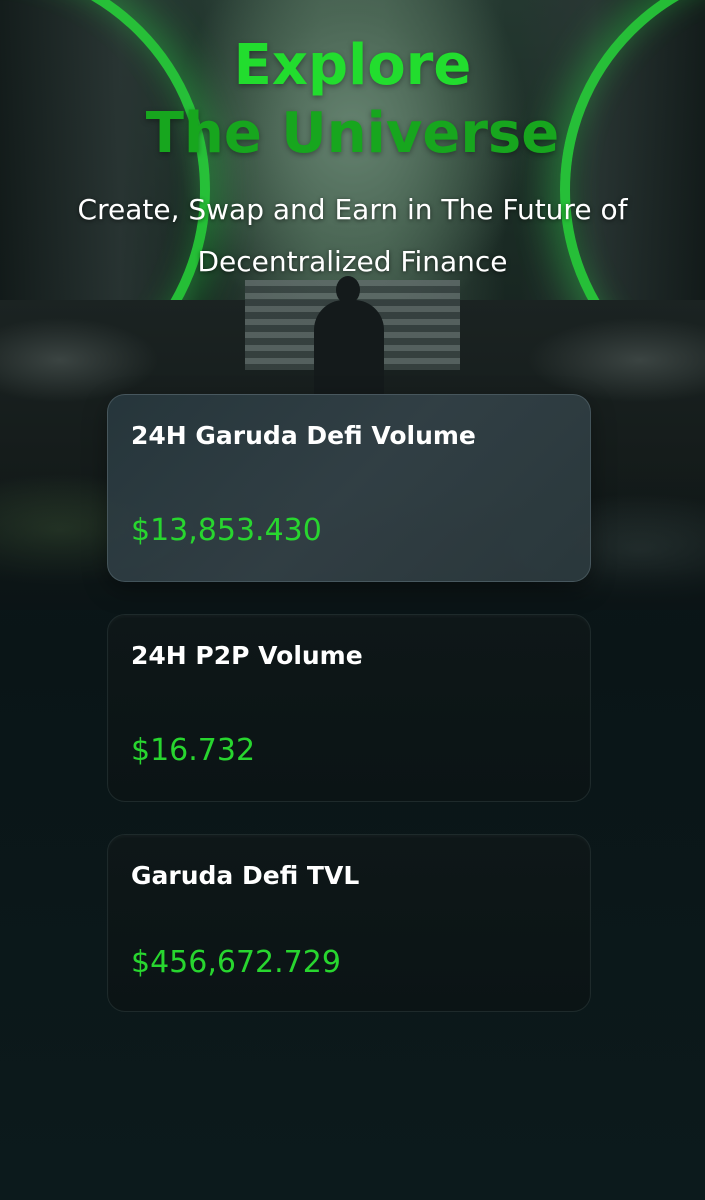 The image size is (705, 1200). What do you see at coordinates (352, 261) in the screenshot?
I see `hero-subtitle-line2: Decentralized Finance` at bounding box center [352, 261].